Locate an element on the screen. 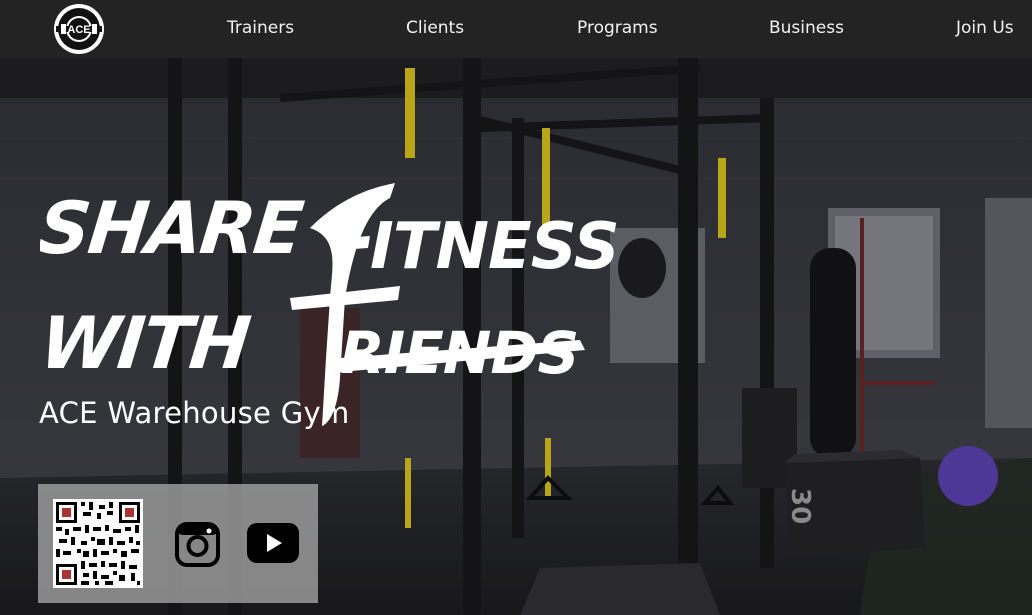 The image size is (1032, 615). nav-link-programs: Programs is located at coordinates (617, 28).